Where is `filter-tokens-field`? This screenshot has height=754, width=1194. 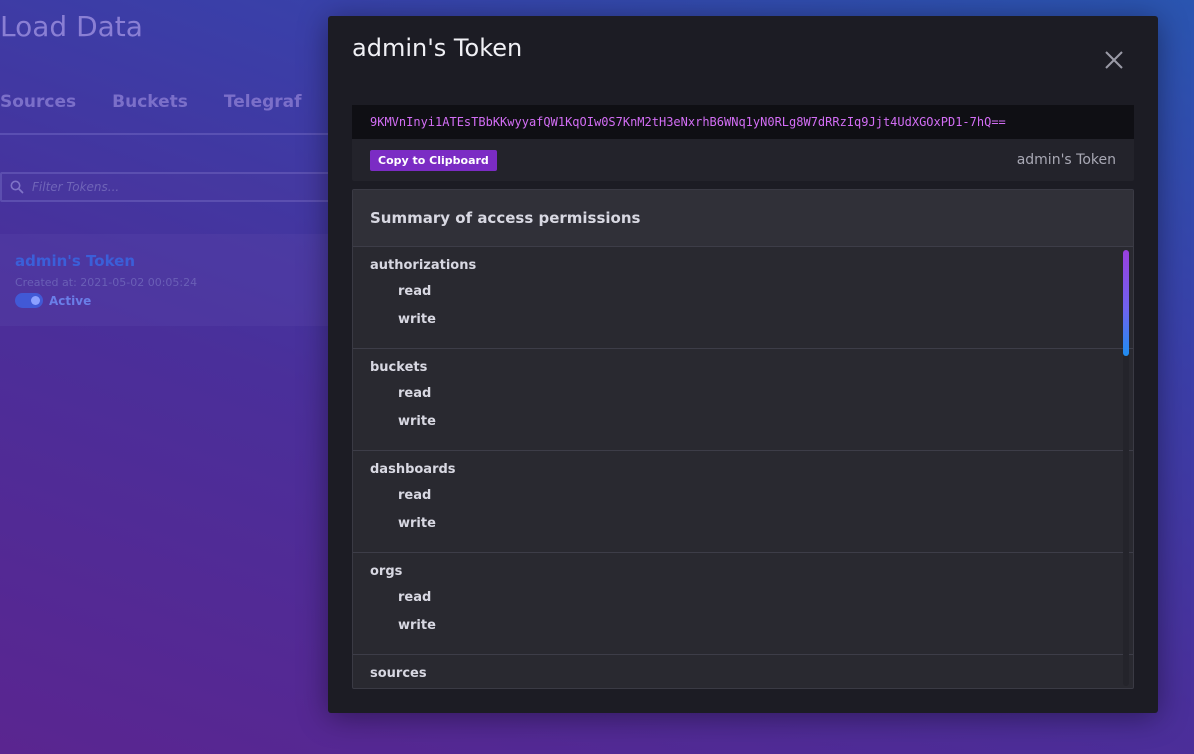
filter-tokens-field is located at coordinates (170, 187).